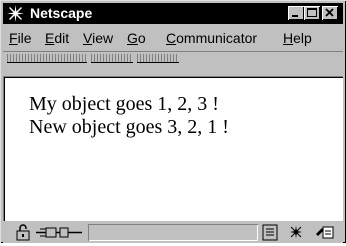  I want to click on composer-icon, so click(326, 232).